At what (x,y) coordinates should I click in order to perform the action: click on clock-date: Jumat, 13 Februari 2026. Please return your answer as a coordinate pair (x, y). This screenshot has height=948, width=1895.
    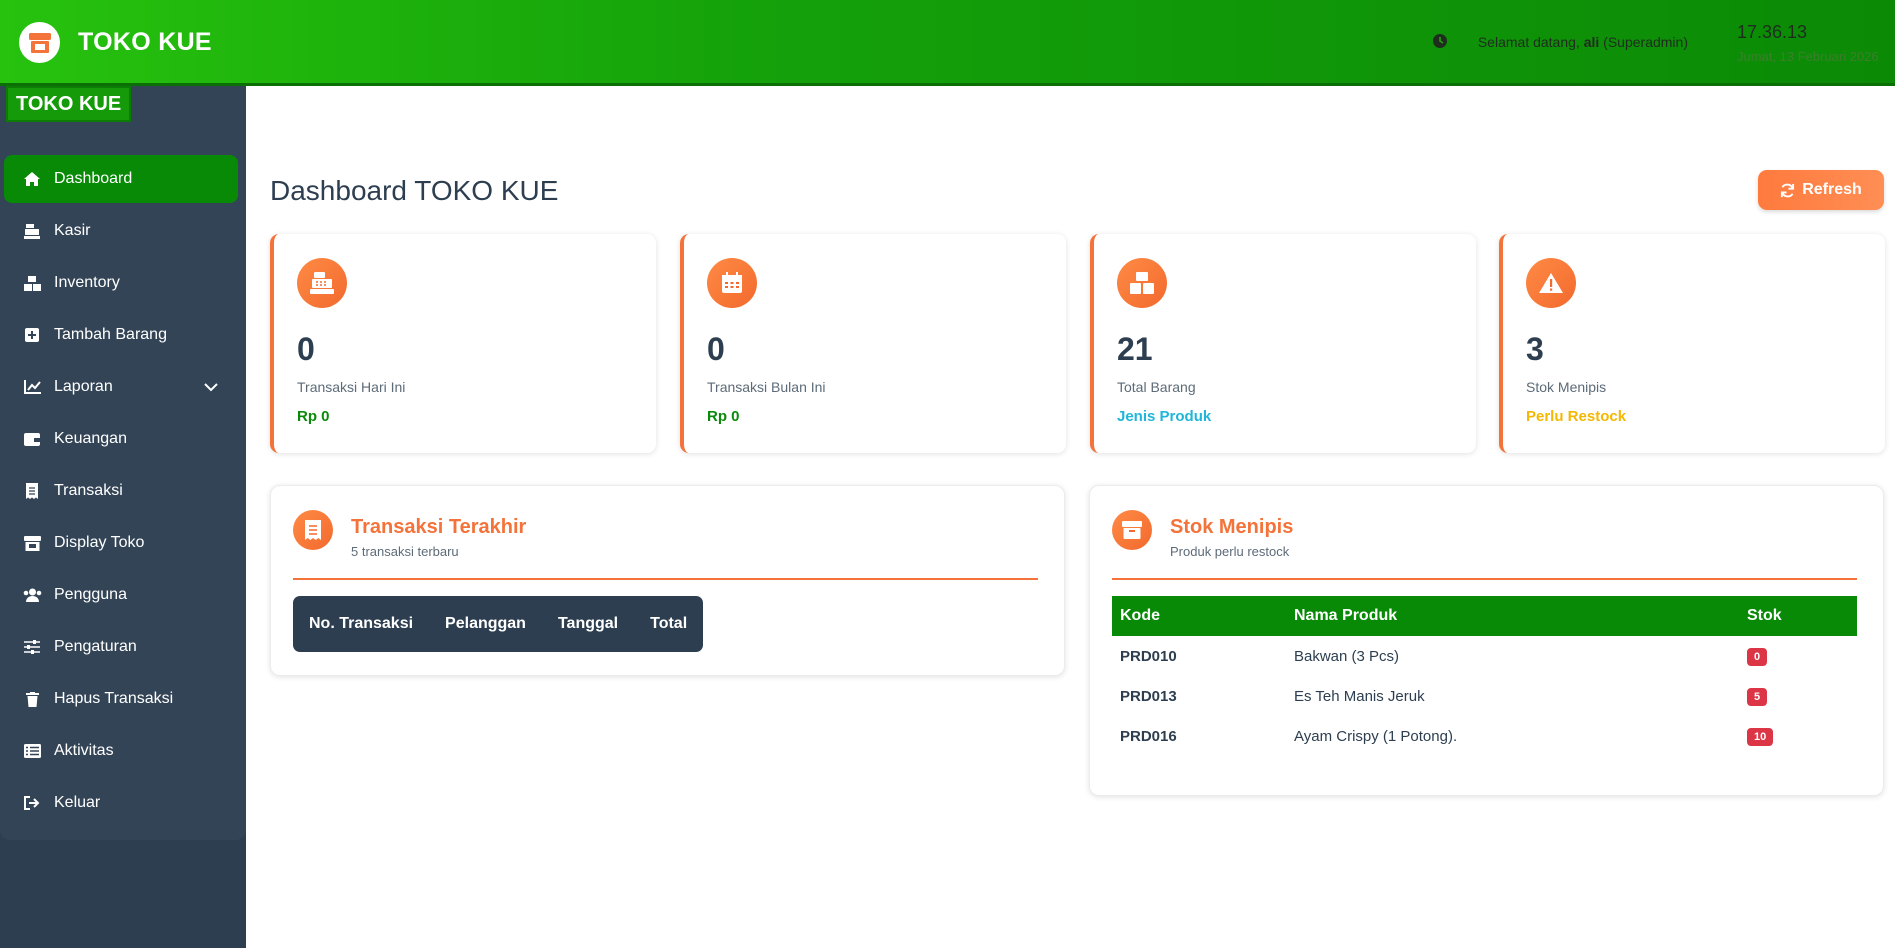
    Looking at the image, I should click on (1808, 56).